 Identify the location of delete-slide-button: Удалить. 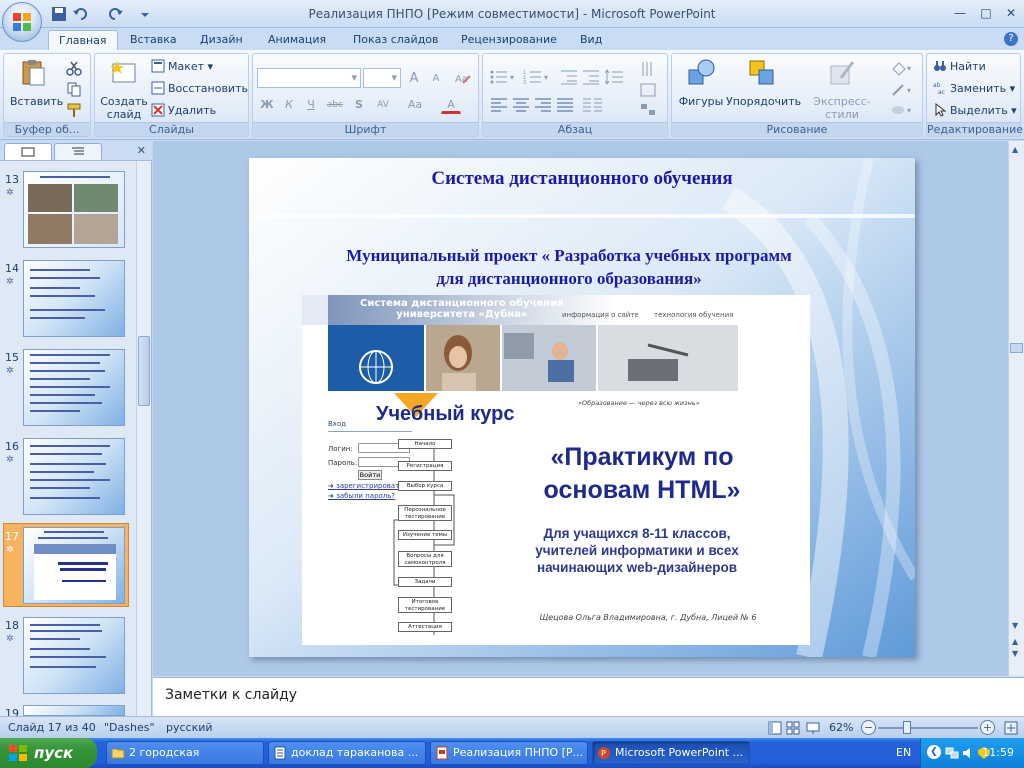
(183, 111).